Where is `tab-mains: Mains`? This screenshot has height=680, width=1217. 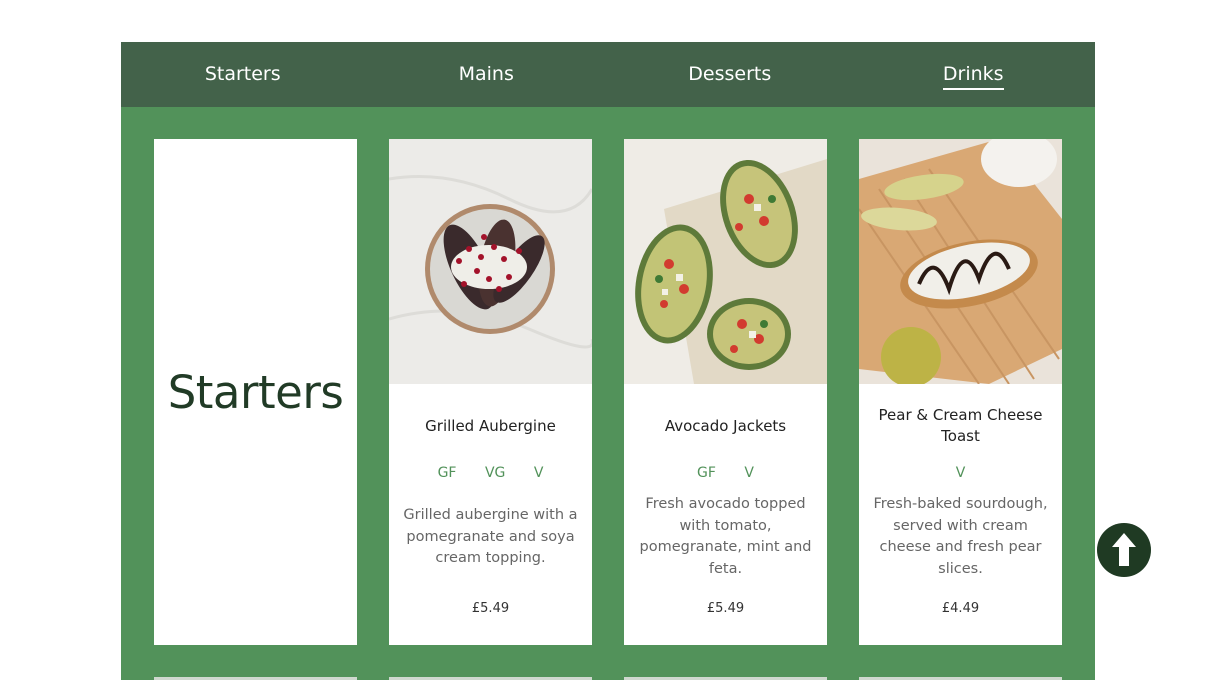
tab-mains: Mains is located at coordinates (487, 74).